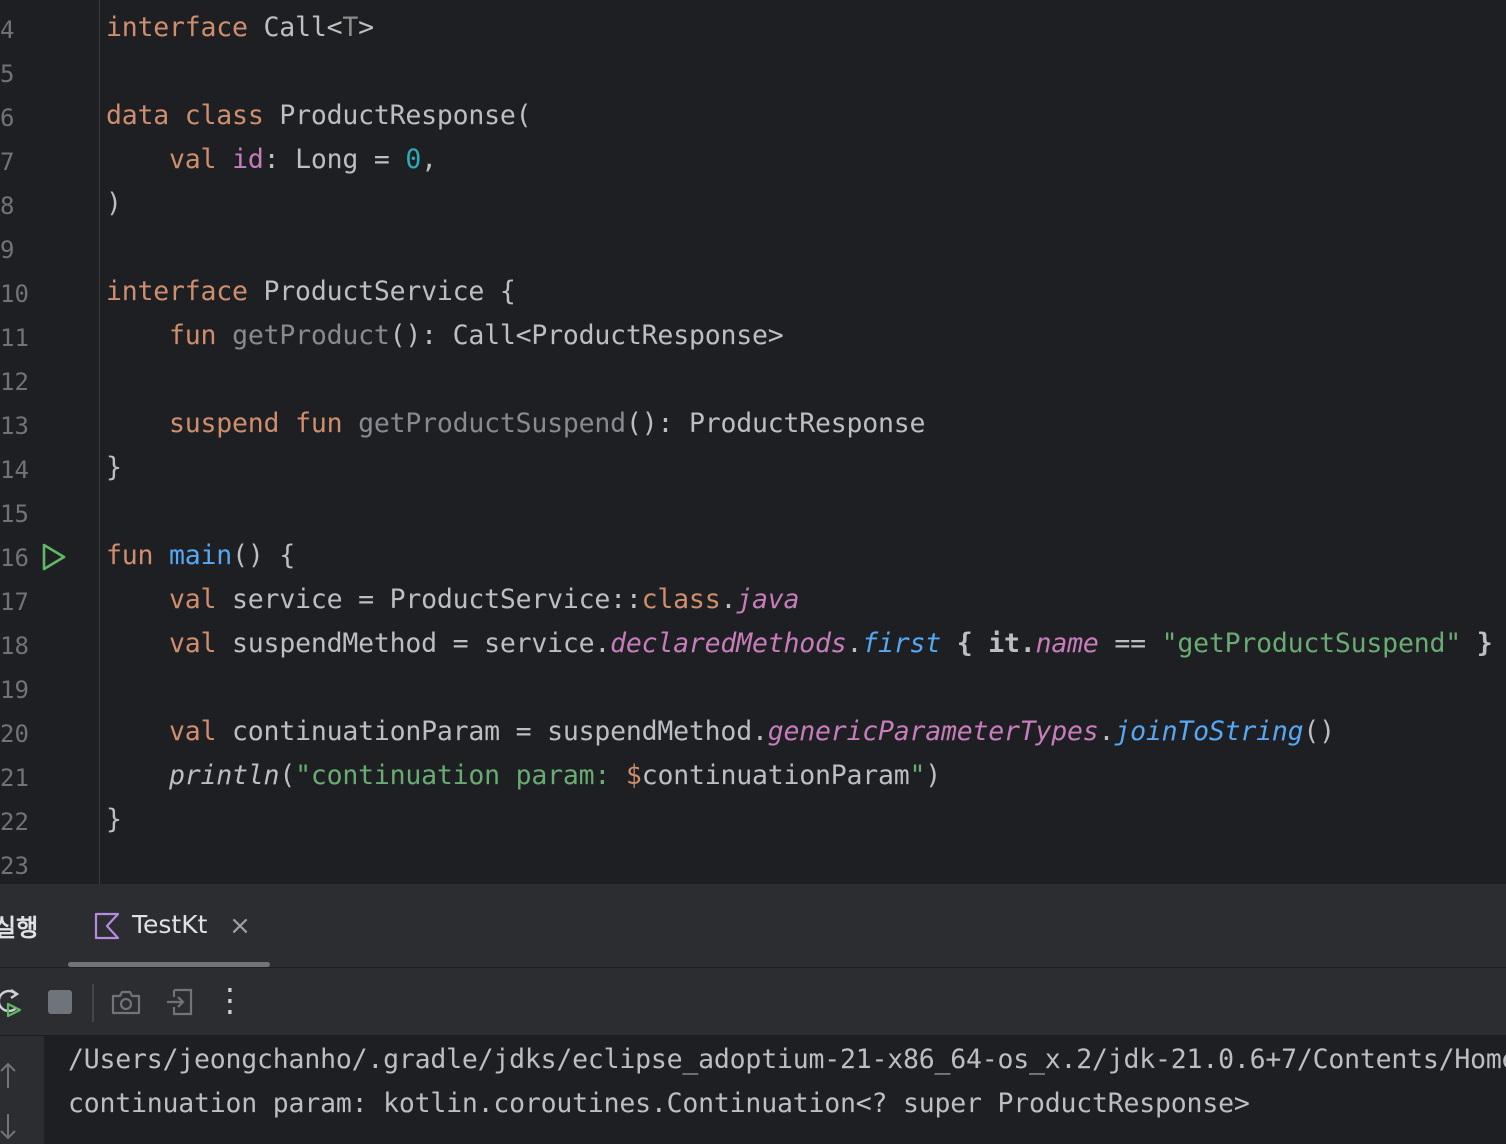 The width and height of the screenshot is (1506, 1144). I want to click on line-number: 12, so click(14, 382).